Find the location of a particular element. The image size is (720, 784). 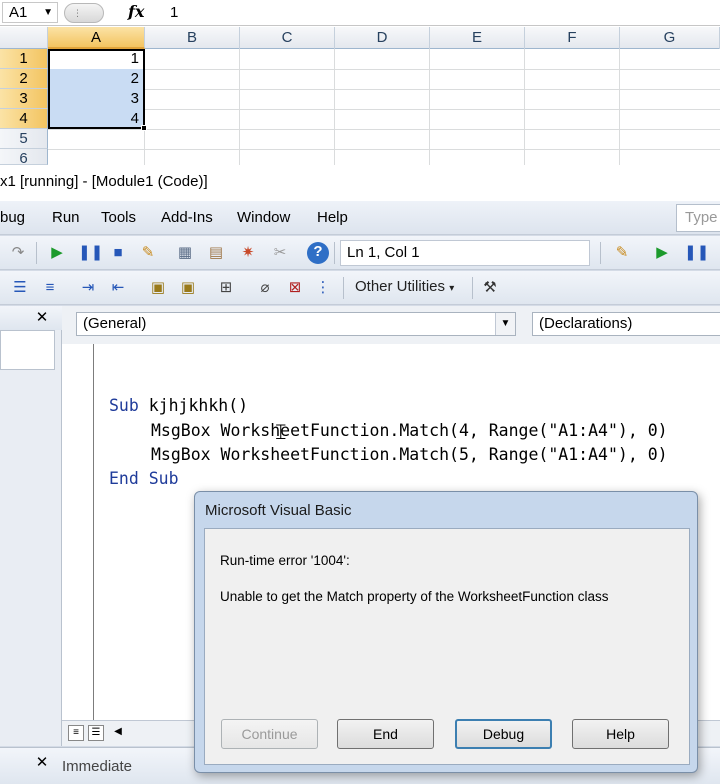

formula-input: 1 is located at coordinates (174, 12).